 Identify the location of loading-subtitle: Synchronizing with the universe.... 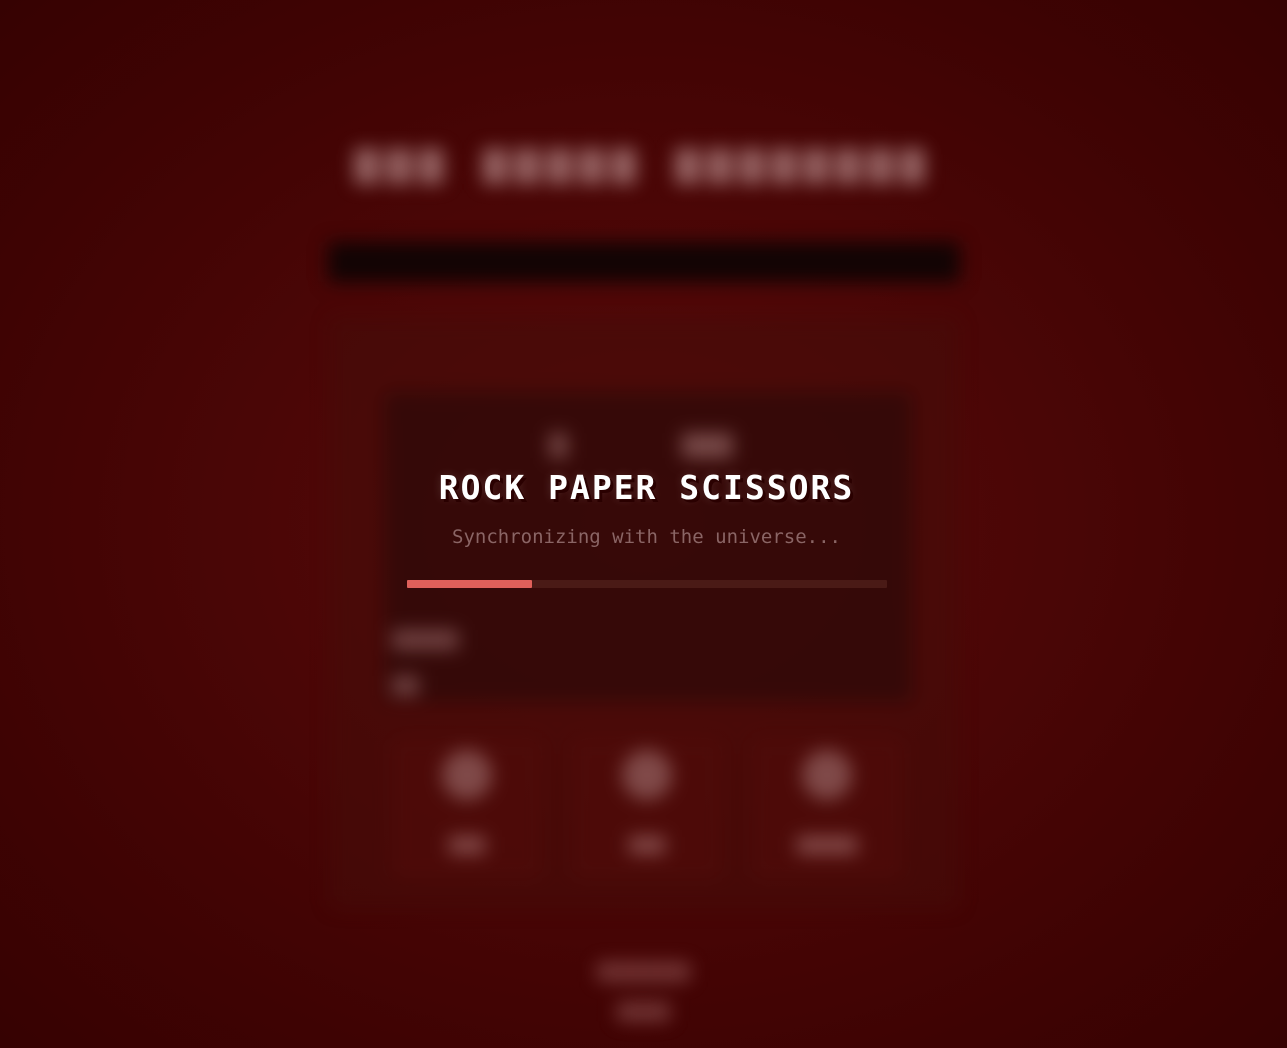
(646, 537).